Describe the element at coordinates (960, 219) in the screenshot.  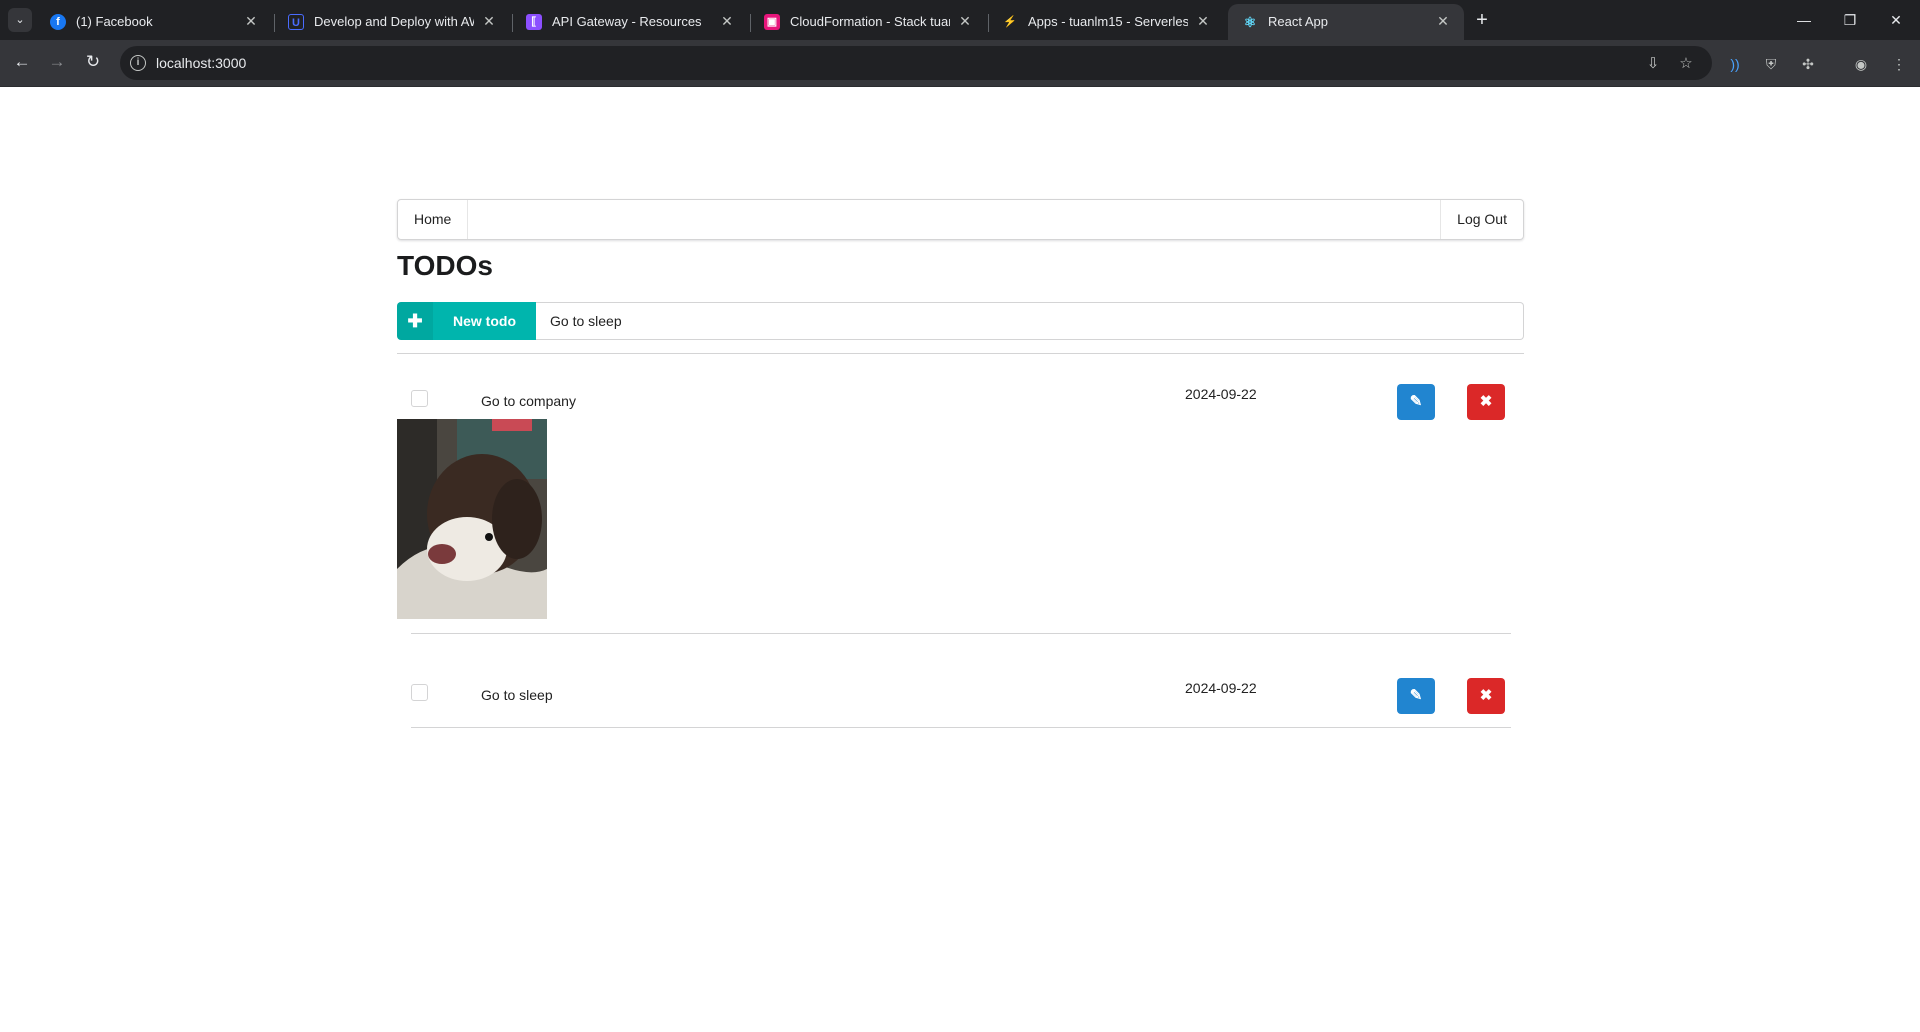
I see `top-menu: Home Log Out` at that location.